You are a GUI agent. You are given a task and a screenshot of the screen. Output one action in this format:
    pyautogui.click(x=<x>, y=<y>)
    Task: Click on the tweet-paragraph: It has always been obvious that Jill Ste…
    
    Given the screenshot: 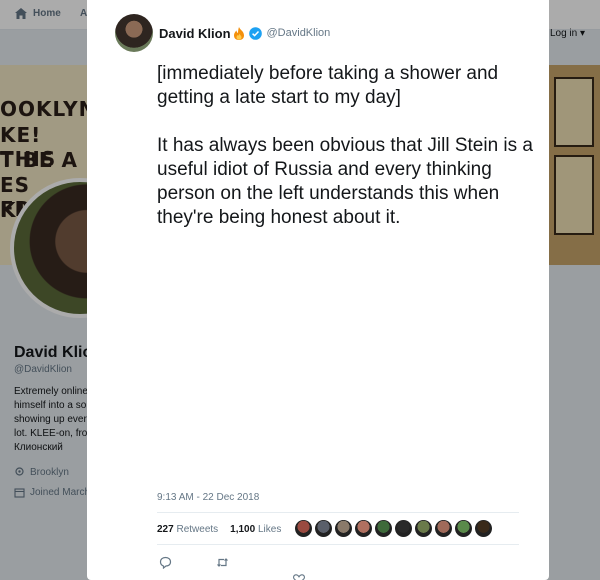 What is the action you would take?
    pyautogui.click(x=345, y=181)
    